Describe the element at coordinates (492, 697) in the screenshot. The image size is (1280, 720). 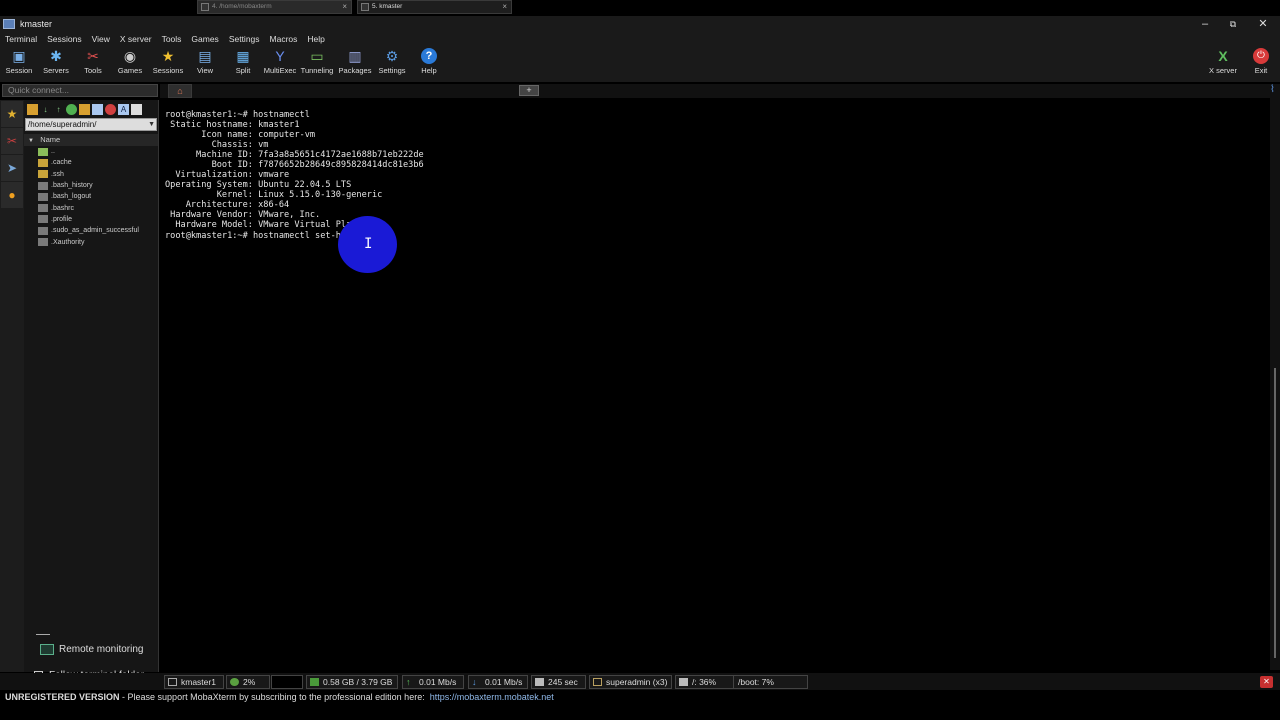
I see `subscribe-link: https://mobaxterm.mobatek.net` at that location.